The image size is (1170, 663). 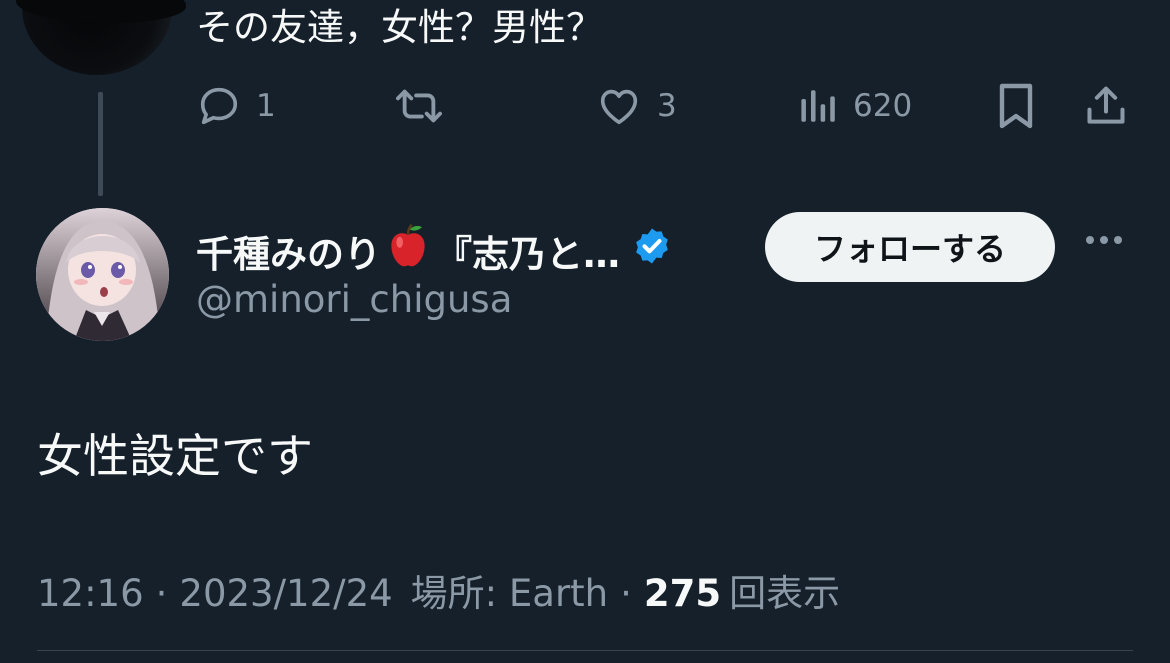 I want to click on like-button: 3, so click(x=636, y=106).